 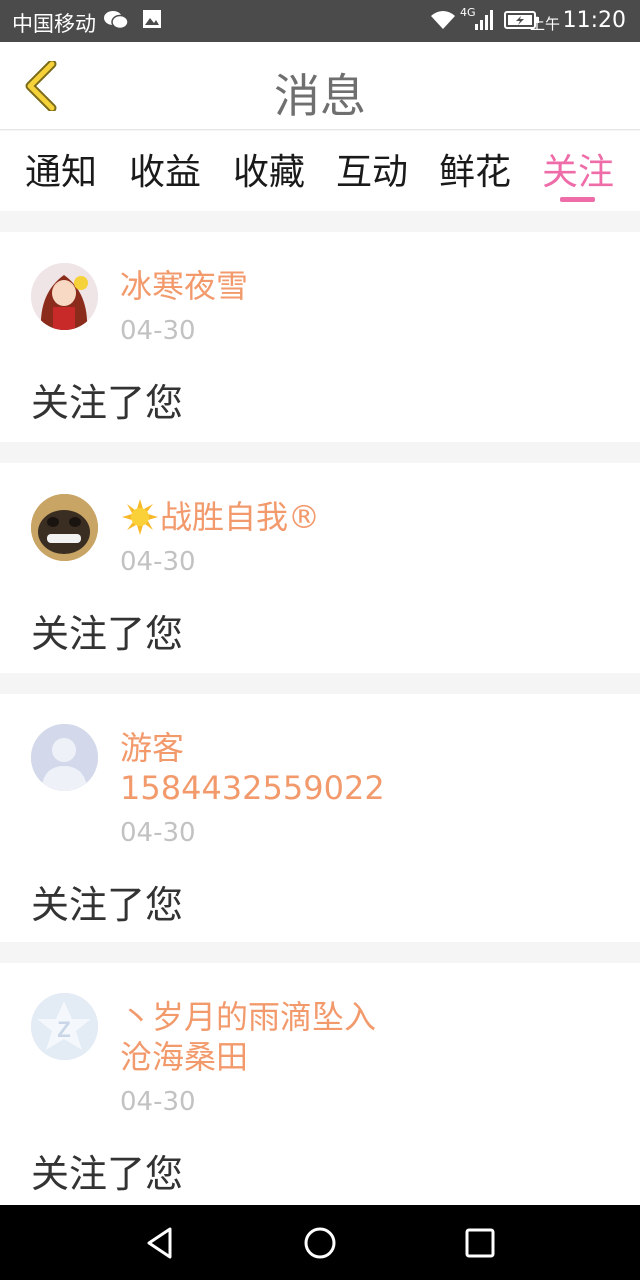 What do you see at coordinates (544, 24) in the screenshot?
I see `ampm-label: 上午` at bounding box center [544, 24].